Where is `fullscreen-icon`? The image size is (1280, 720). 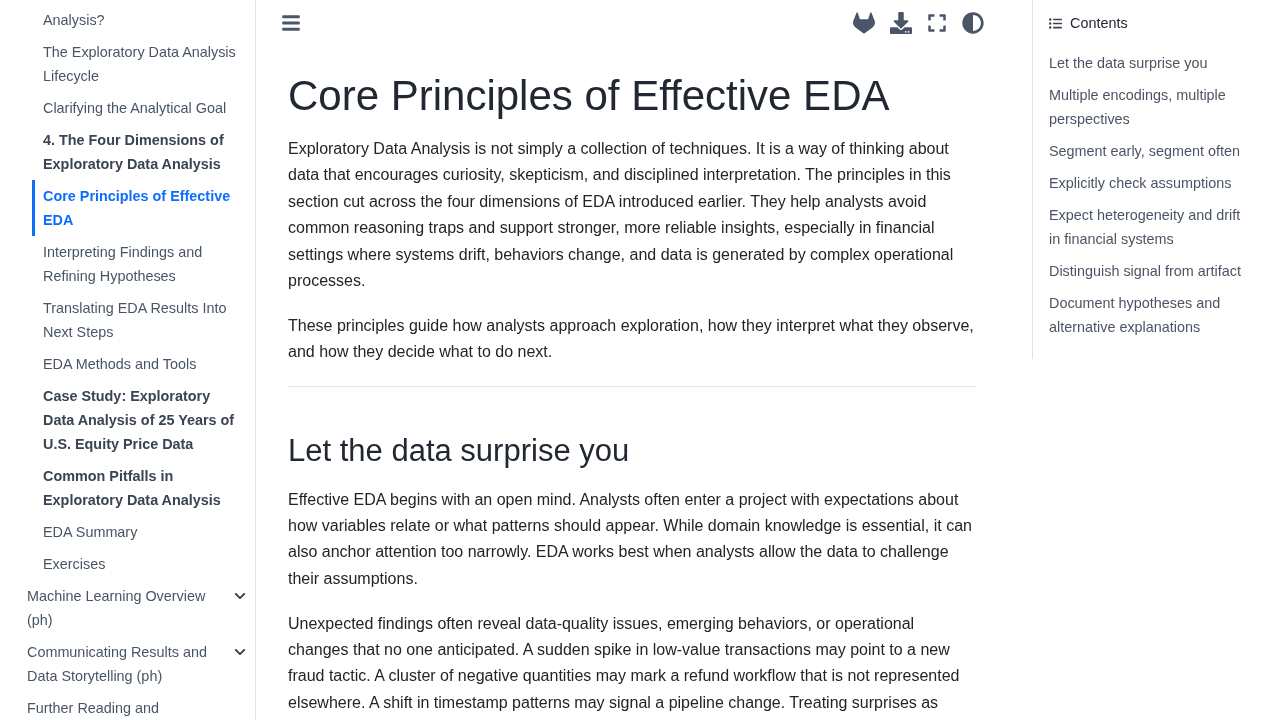
fullscreen-icon is located at coordinates (937, 23).